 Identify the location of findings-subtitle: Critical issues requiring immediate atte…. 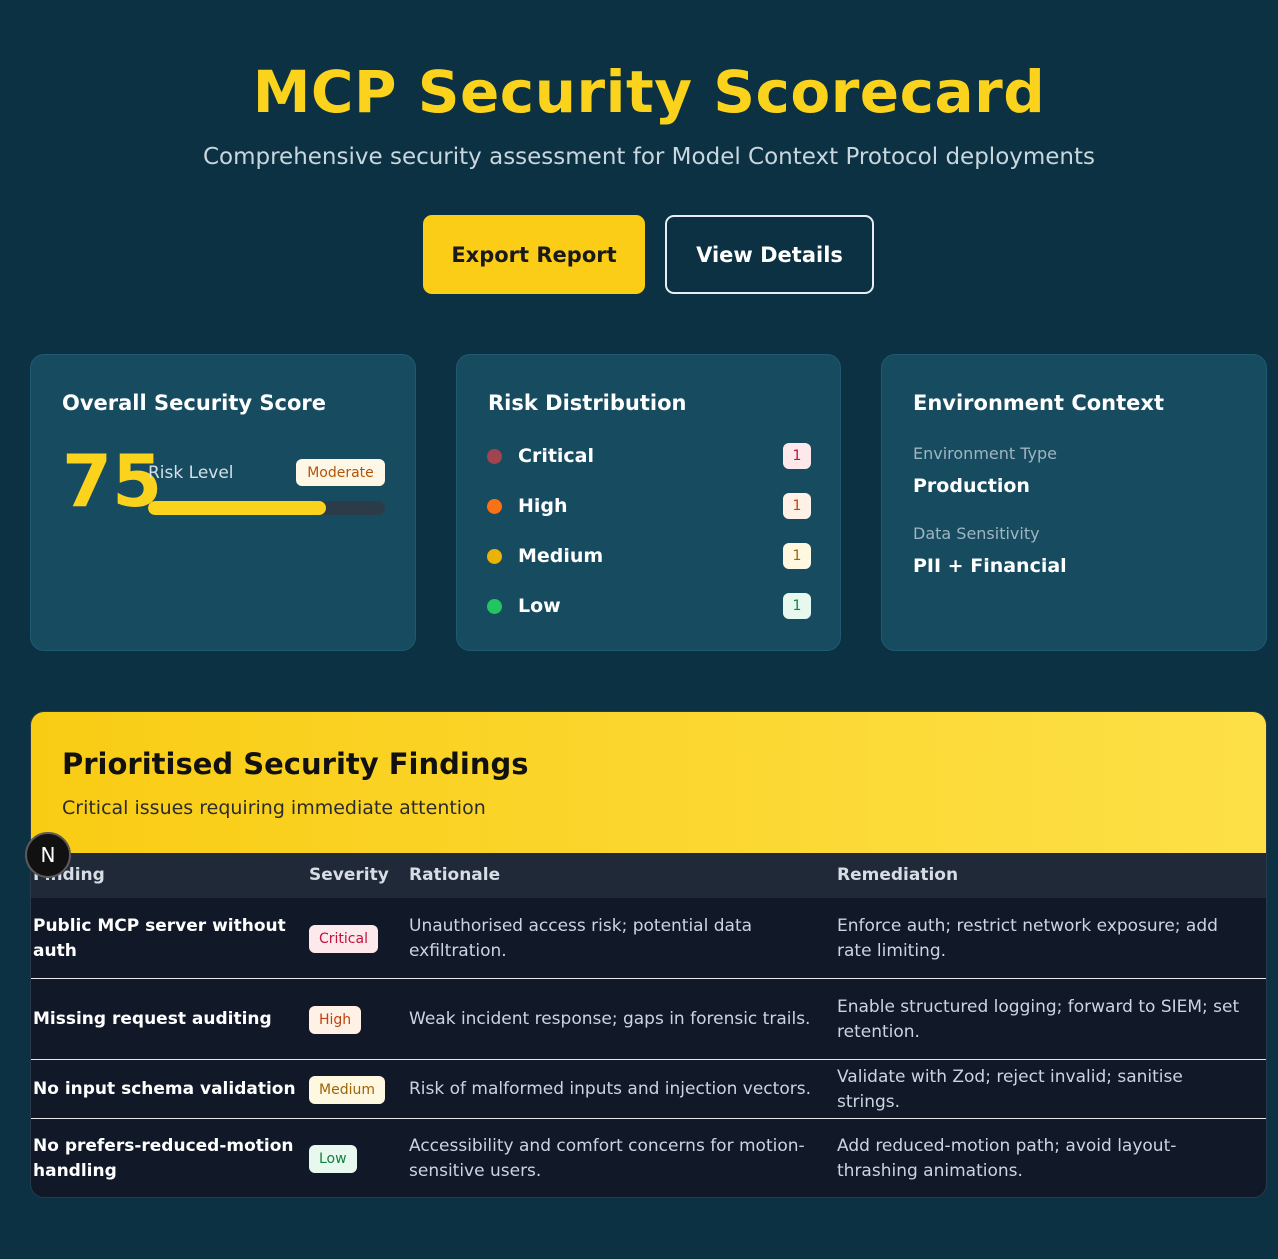
(274, 808).